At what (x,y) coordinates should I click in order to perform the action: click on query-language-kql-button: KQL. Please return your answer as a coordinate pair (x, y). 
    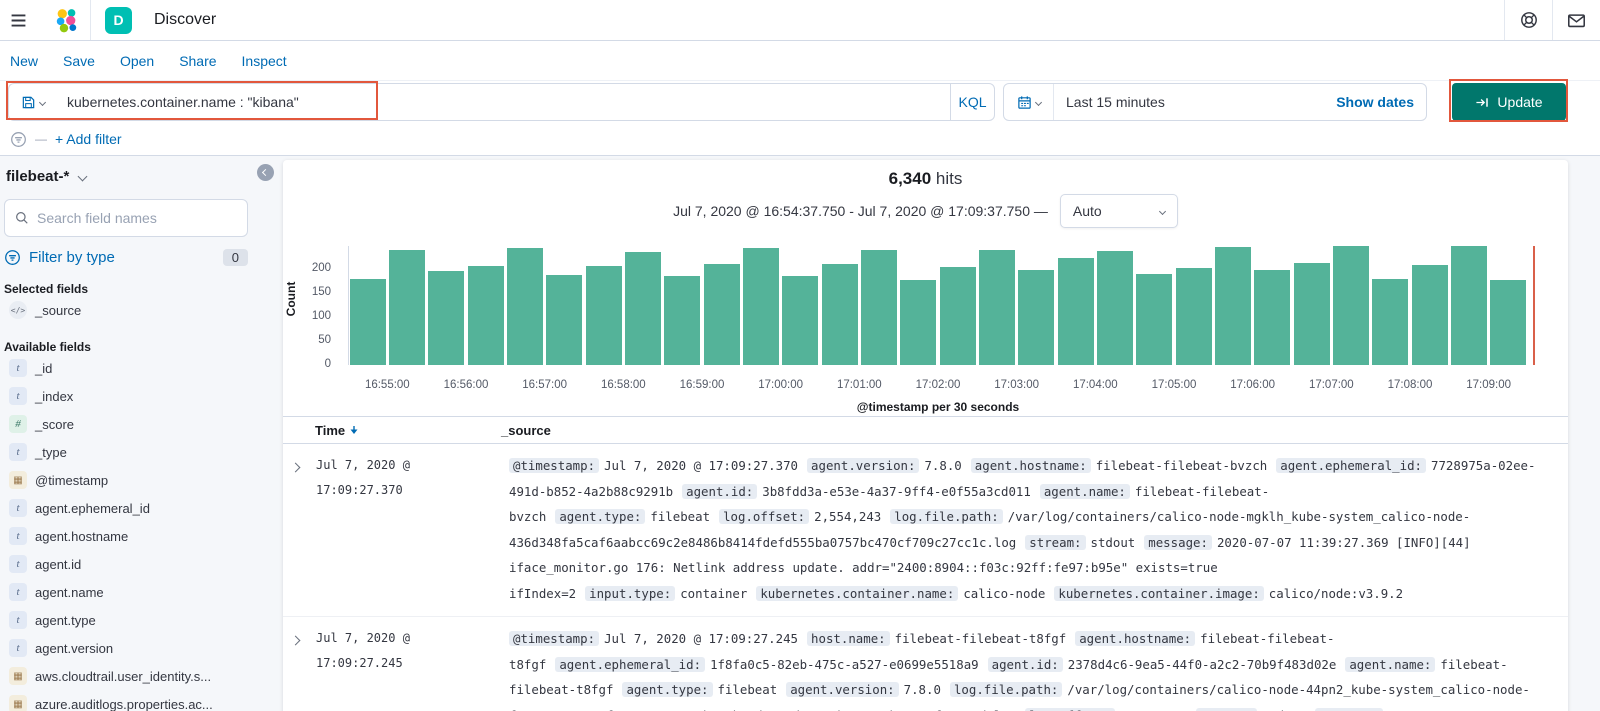
    Looking at the image, I should click on (972, 102).